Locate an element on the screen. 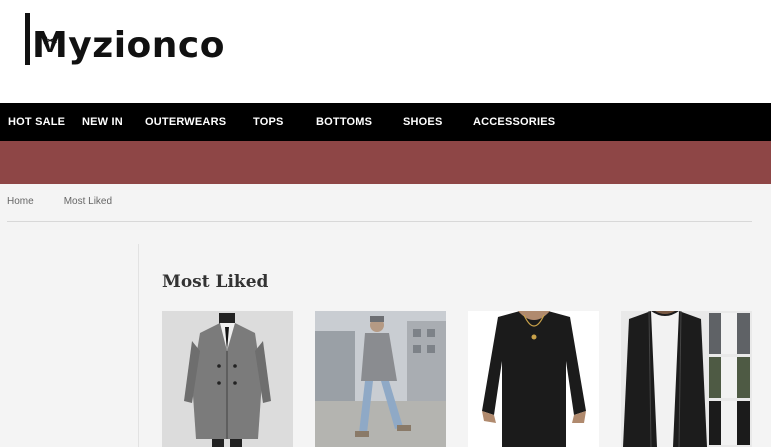 Image resolution: width=771 pixels, height=447 pixels. nav-item-hot-sale: HOT SALE is located at coordinates (36, 122).